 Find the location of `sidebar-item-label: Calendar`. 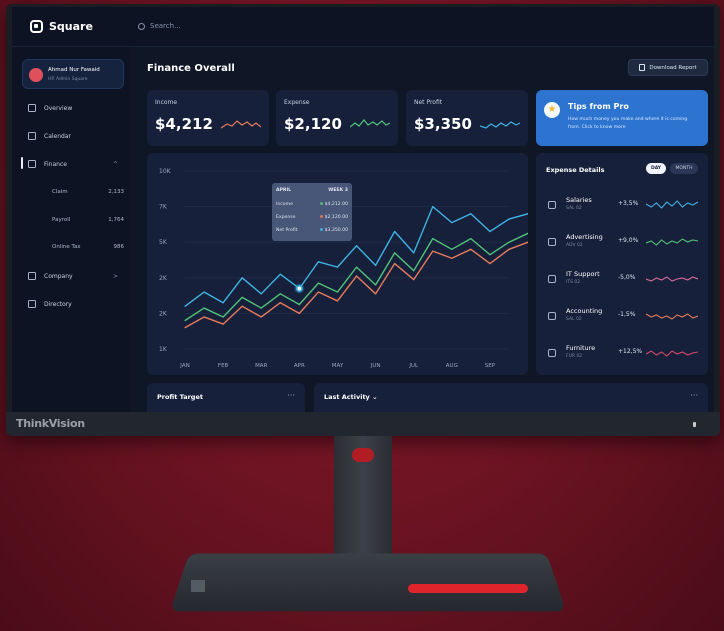

sidebar-item-label: Calendar is located at coordinates (57, 136).